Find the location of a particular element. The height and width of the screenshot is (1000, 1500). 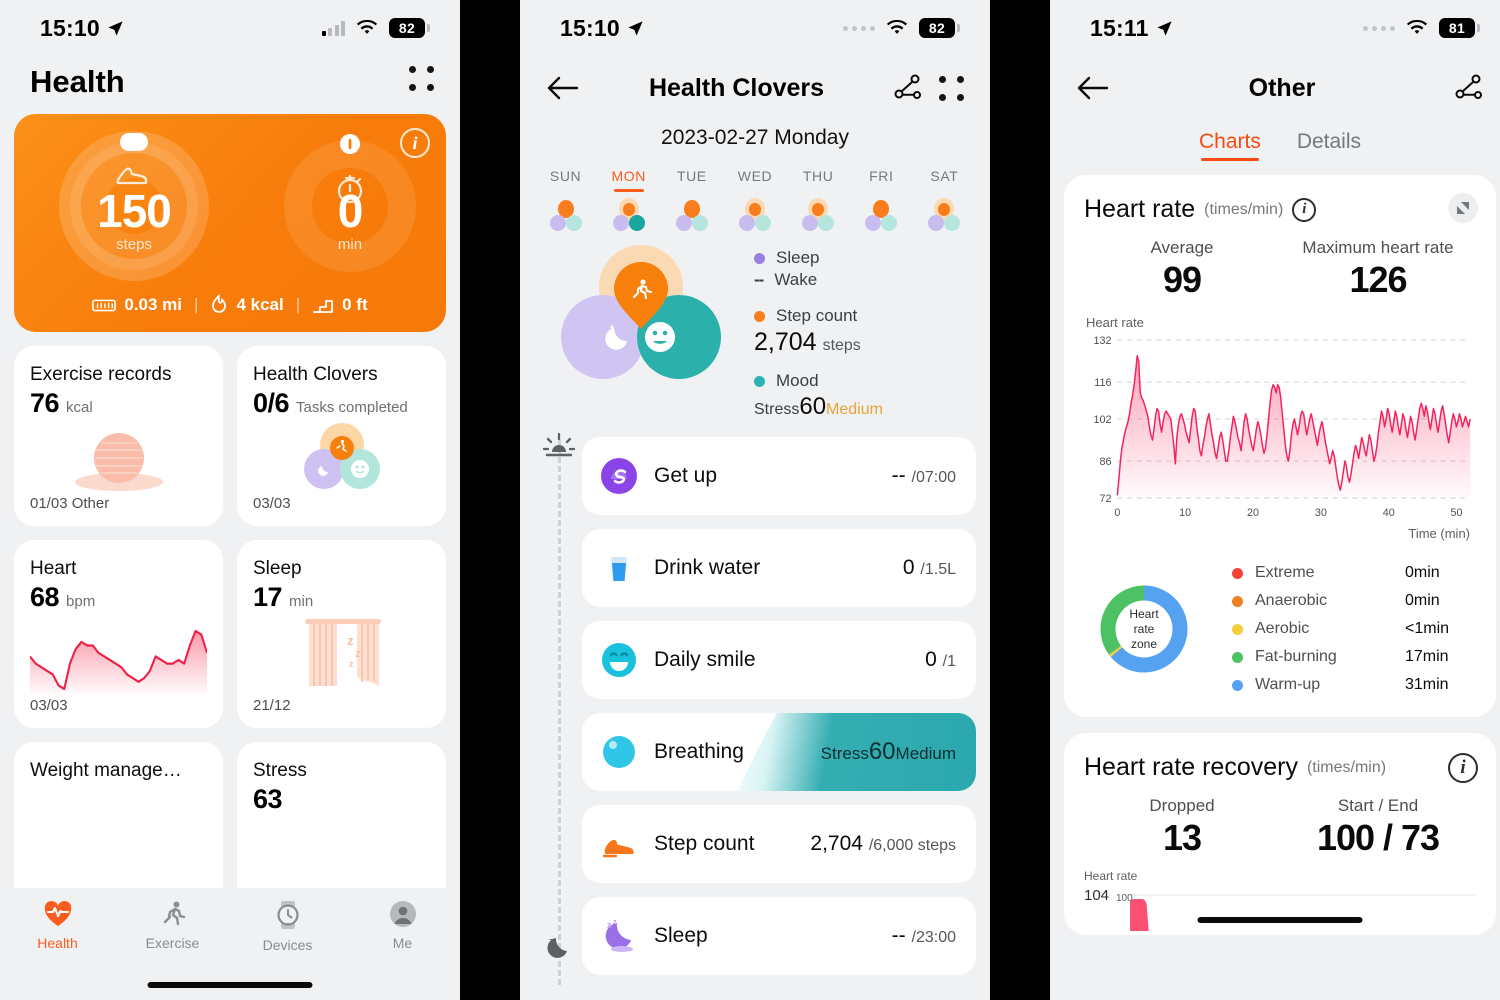

wifi-icon is located at coordinates (1417, 27).